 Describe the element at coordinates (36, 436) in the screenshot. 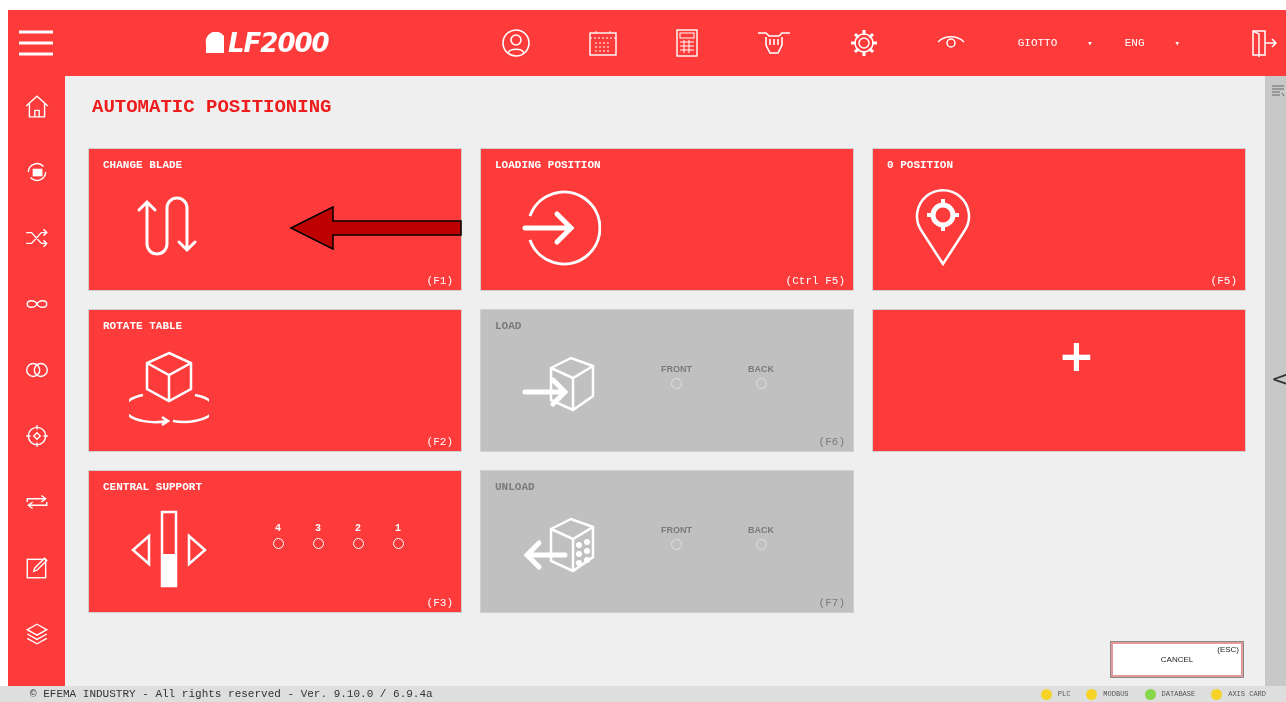

I see `target-icon` at that location.